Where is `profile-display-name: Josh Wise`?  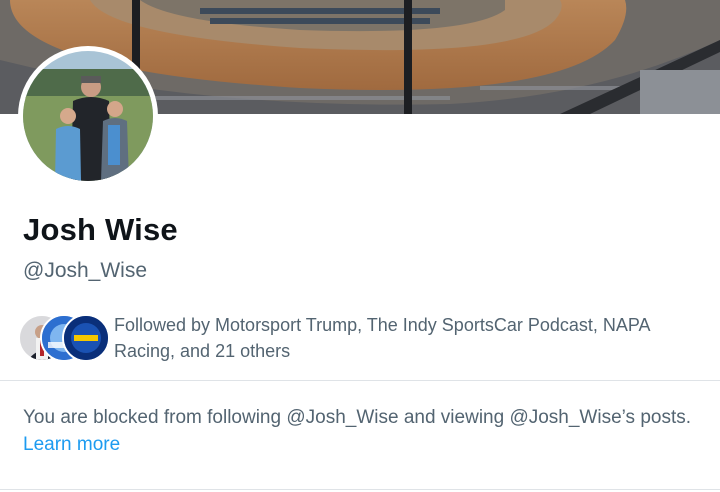
profile-display-name: Josh Wise is located at coordinates (100, 229).